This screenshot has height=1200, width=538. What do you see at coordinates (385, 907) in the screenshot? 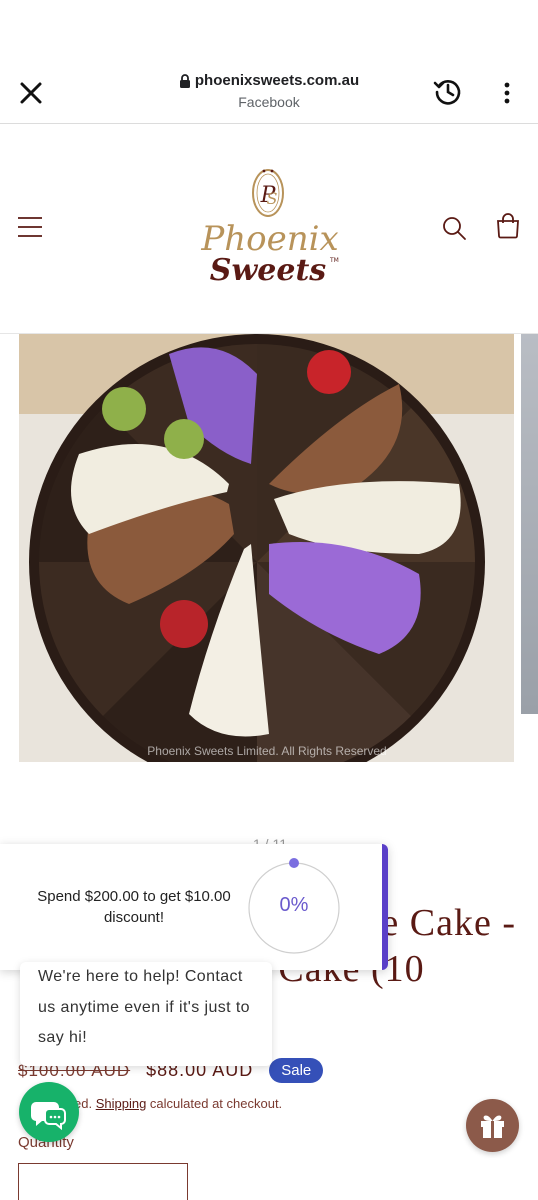
I see `popup-accent-bar` at bounding box center [385, 907].